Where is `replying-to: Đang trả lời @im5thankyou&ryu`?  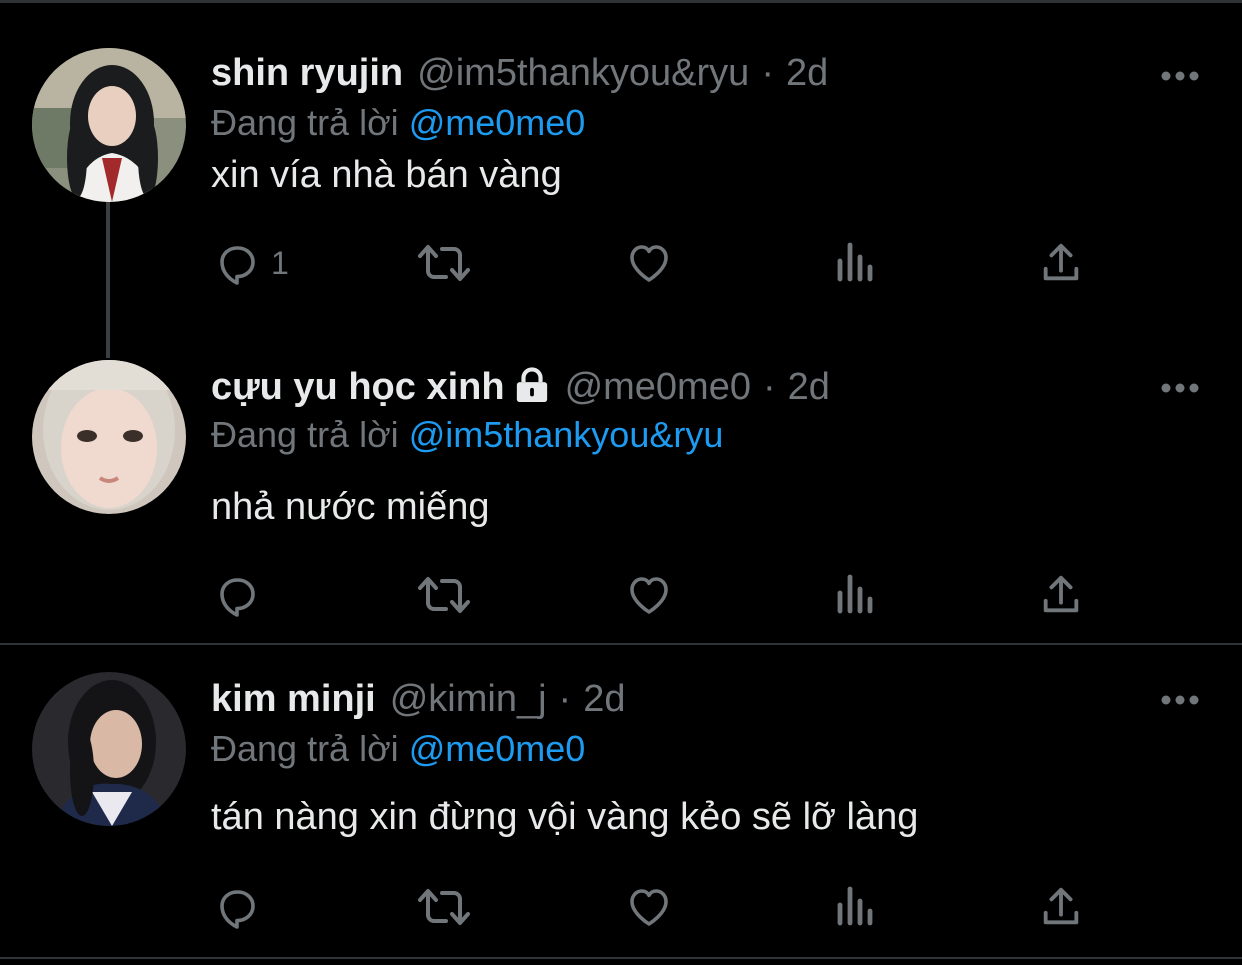 replying-to: Đang trả lời @im5thankyou&ryu is located at coordinates (467, 435).